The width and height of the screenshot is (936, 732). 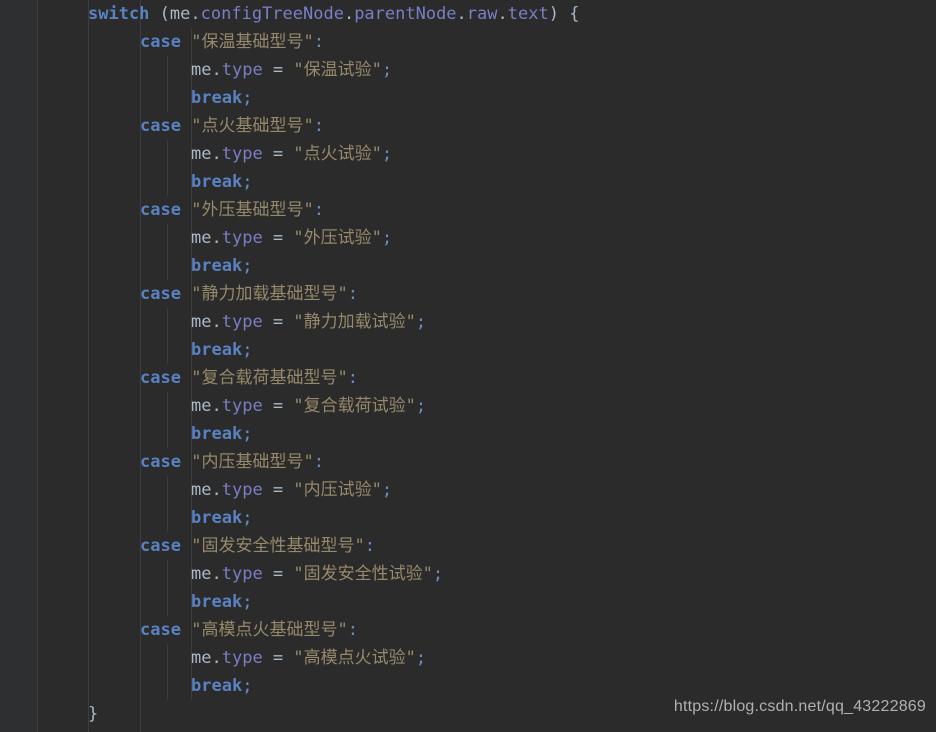 I want to click on assign-string-literal: 静力加载试验, so click(x=354, y=322).